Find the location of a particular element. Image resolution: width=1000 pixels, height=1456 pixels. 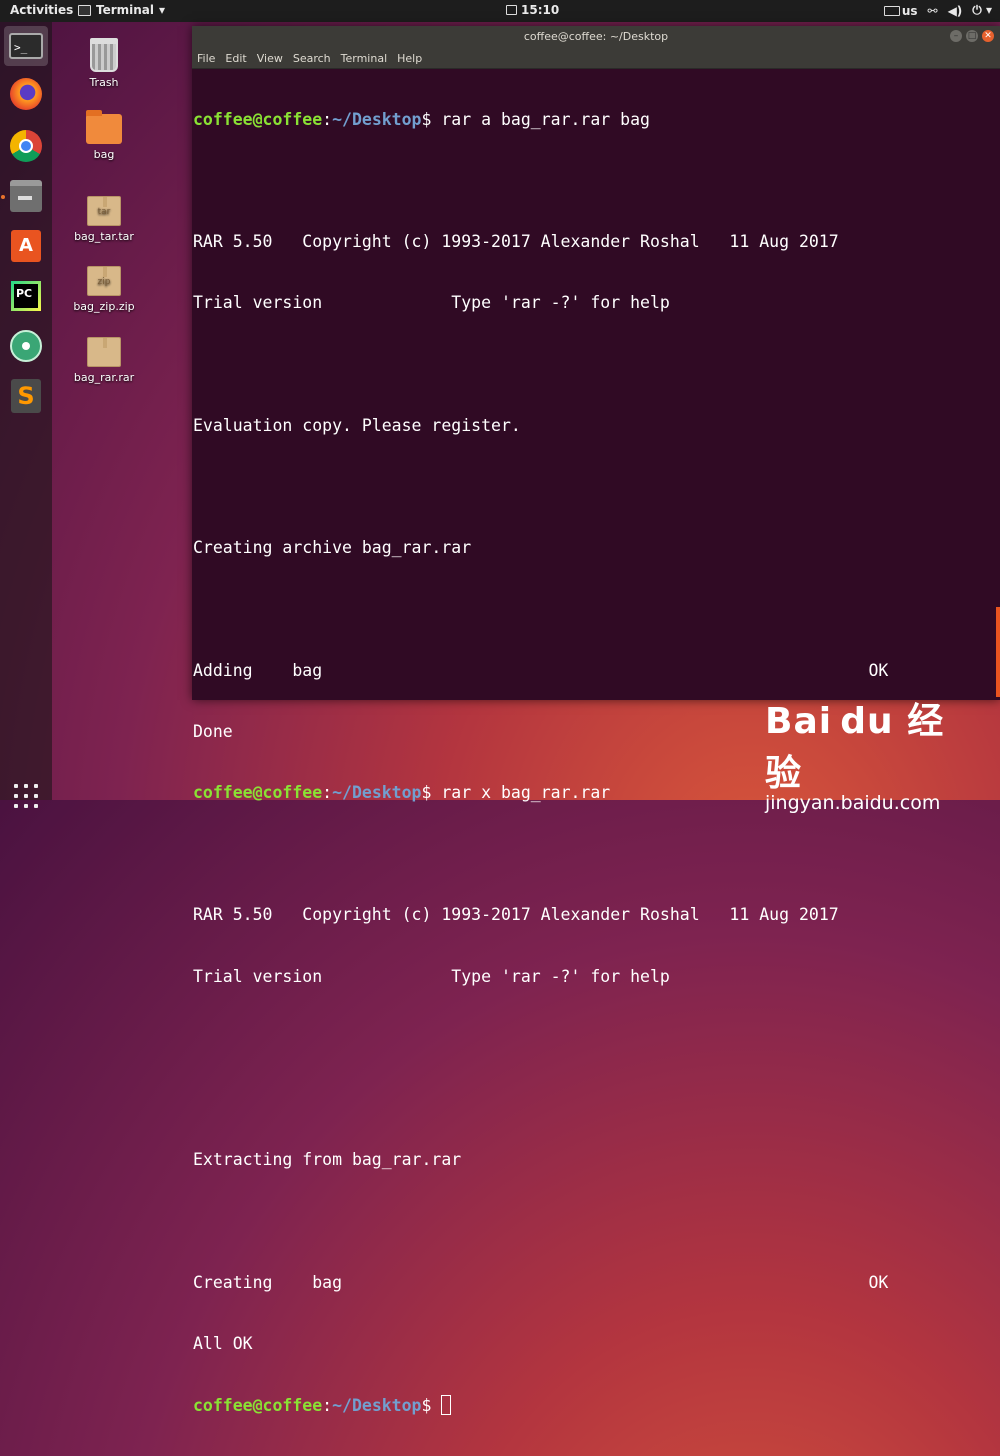

dock-item-terminal: >_ is located at coordinates (26, 46).